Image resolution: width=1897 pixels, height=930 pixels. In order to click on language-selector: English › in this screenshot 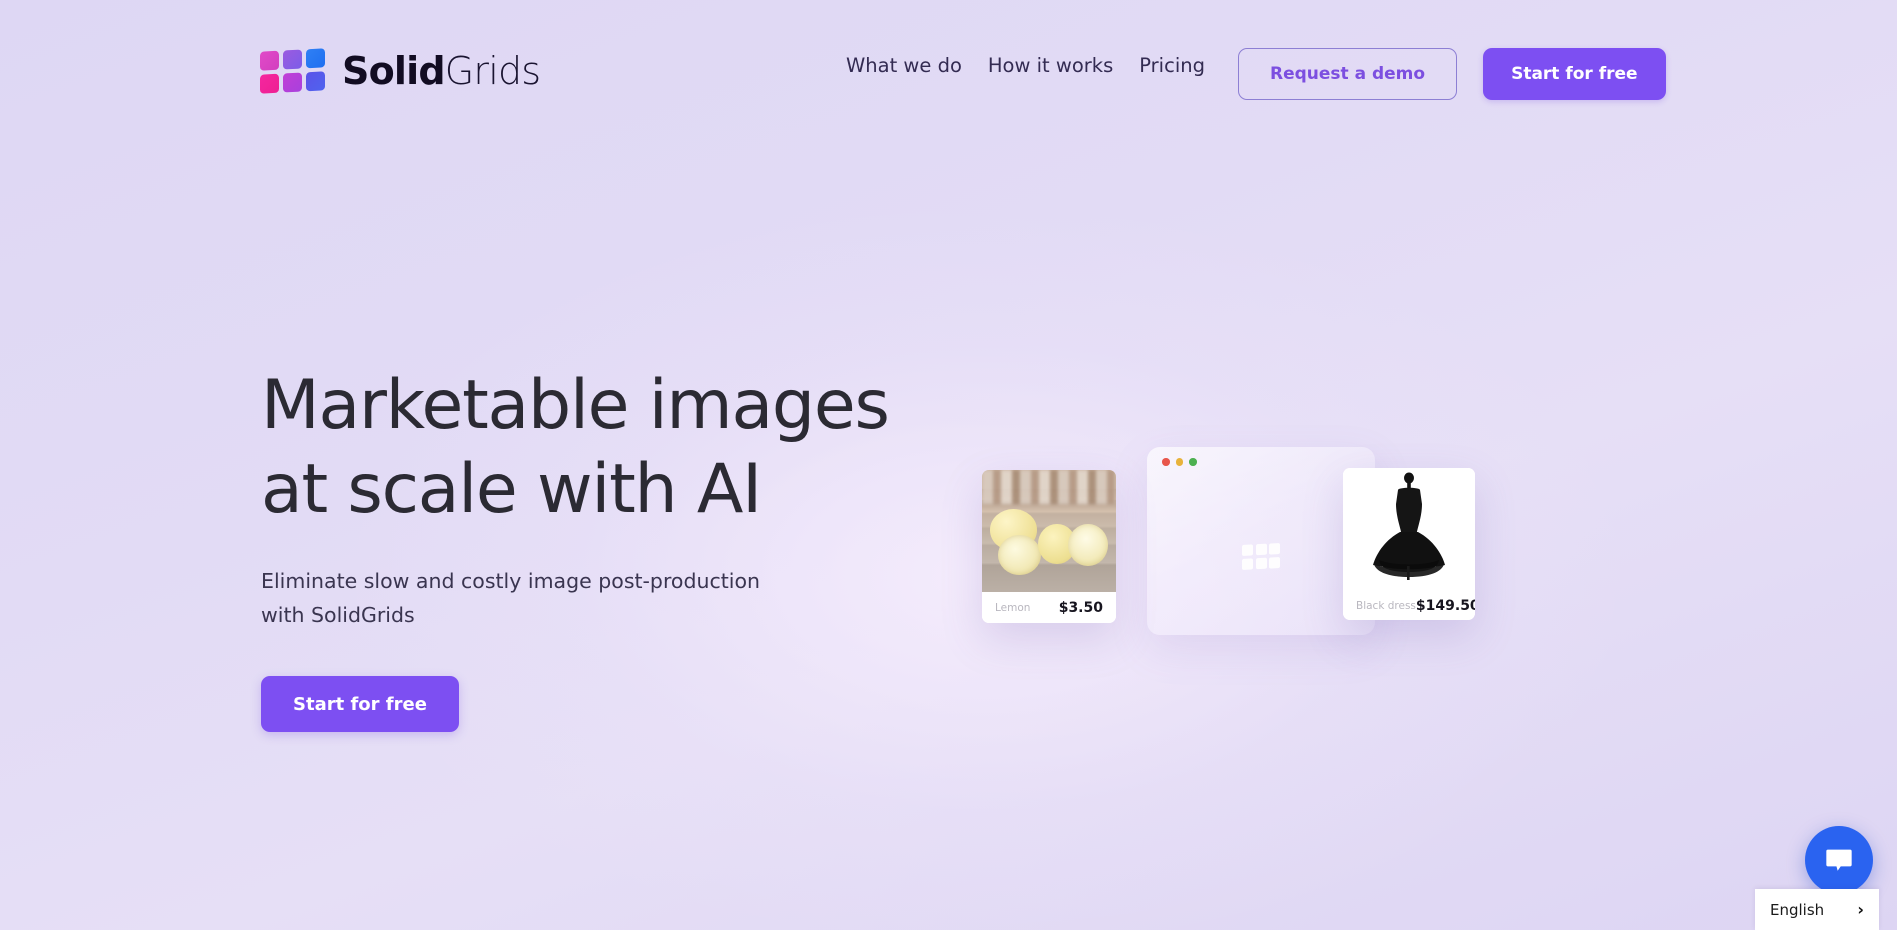, I will do `click(1817, 909)`.